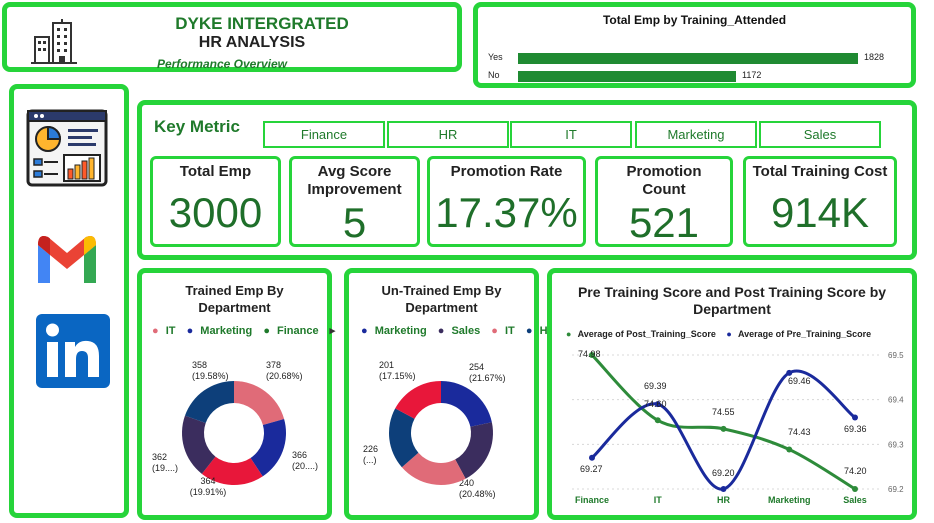 The height and width of the screenshot is (523, 934). I want to click on kpi-value: 914K, so click(820, 212).